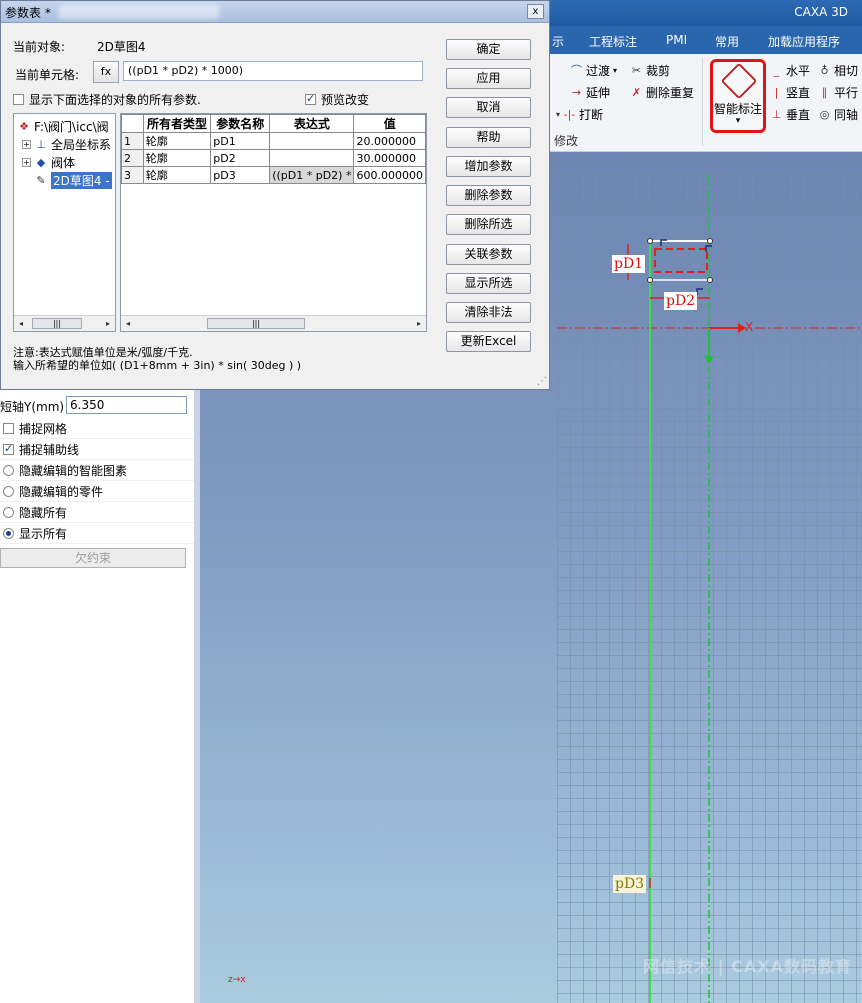  I want to click on snap-grid-option: 捕捉网格, so click(97, 428).